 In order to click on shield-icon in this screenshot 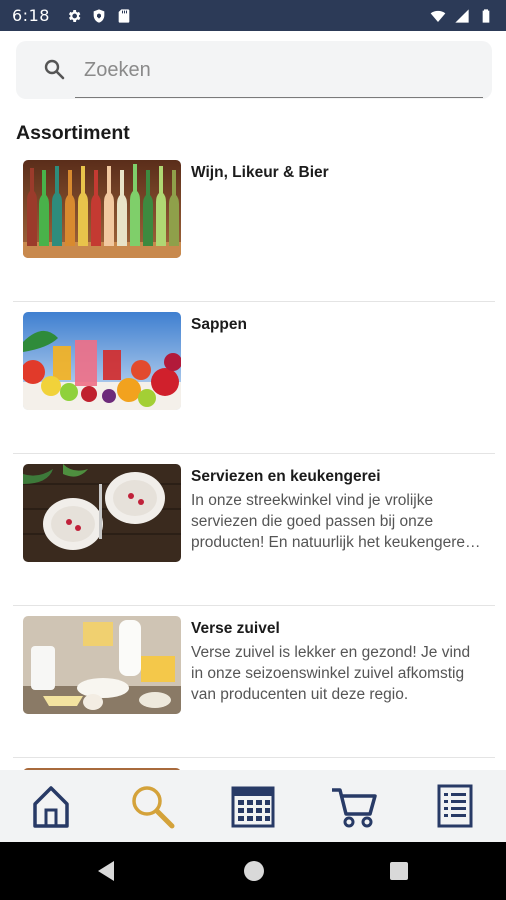, I will do `click(99, 15)`.